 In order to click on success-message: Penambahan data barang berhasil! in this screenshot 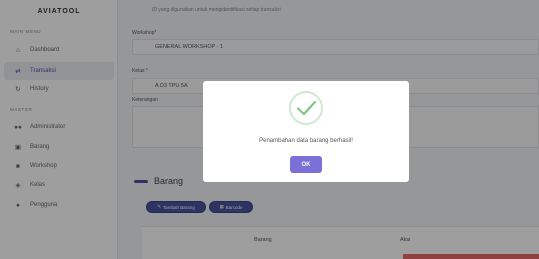, I will do `click(306, 141)`.